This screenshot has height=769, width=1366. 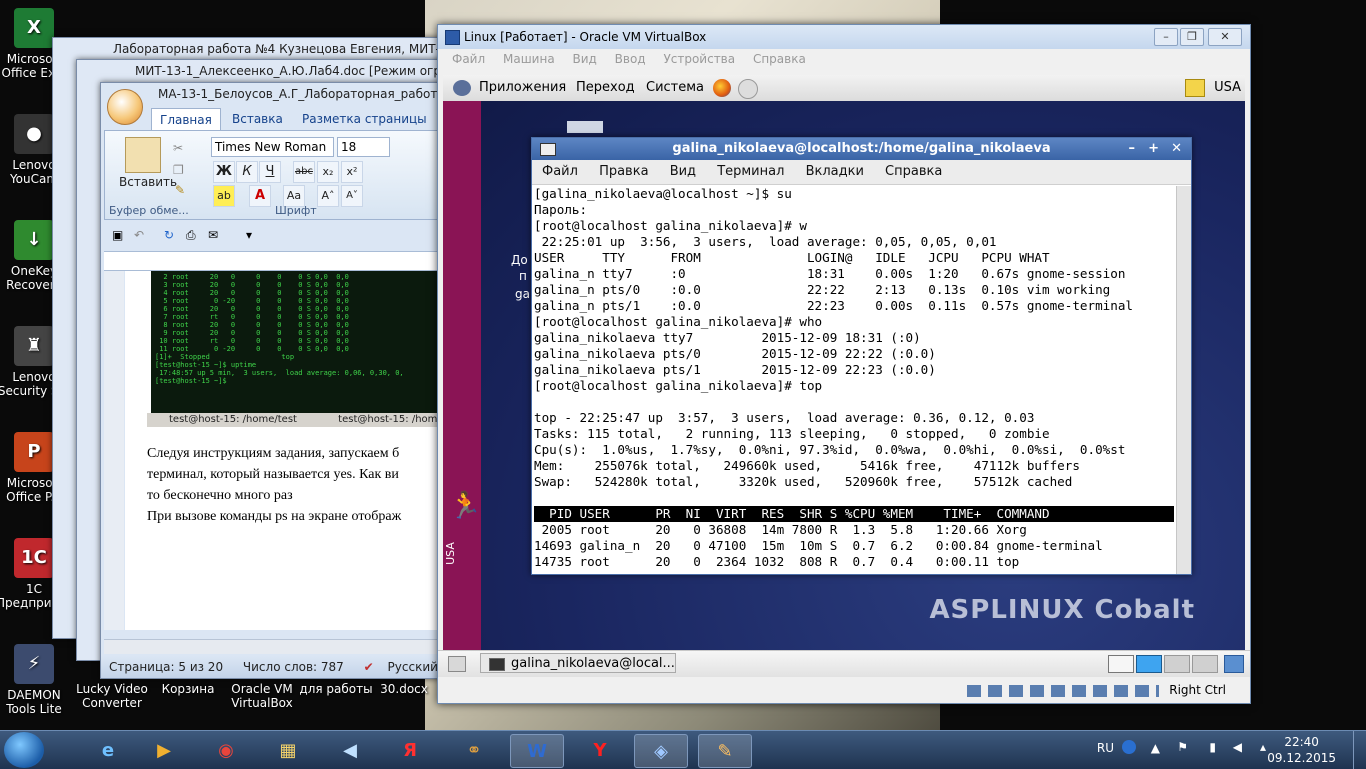 I want to click on word-taskbar-button: W, so click(x=537, y=751).